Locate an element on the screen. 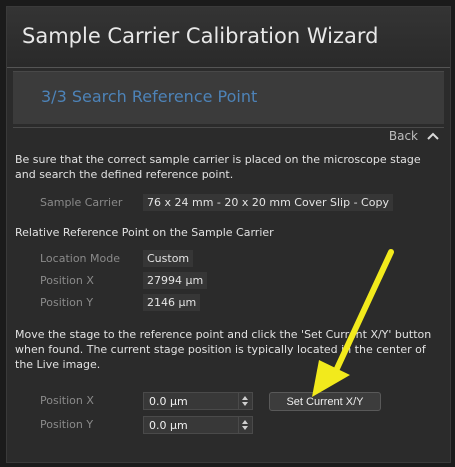 This screenshot has width=455, height=467. window-title: Sample Carrier Calibration Wizard is located at coordinates (200, 36).